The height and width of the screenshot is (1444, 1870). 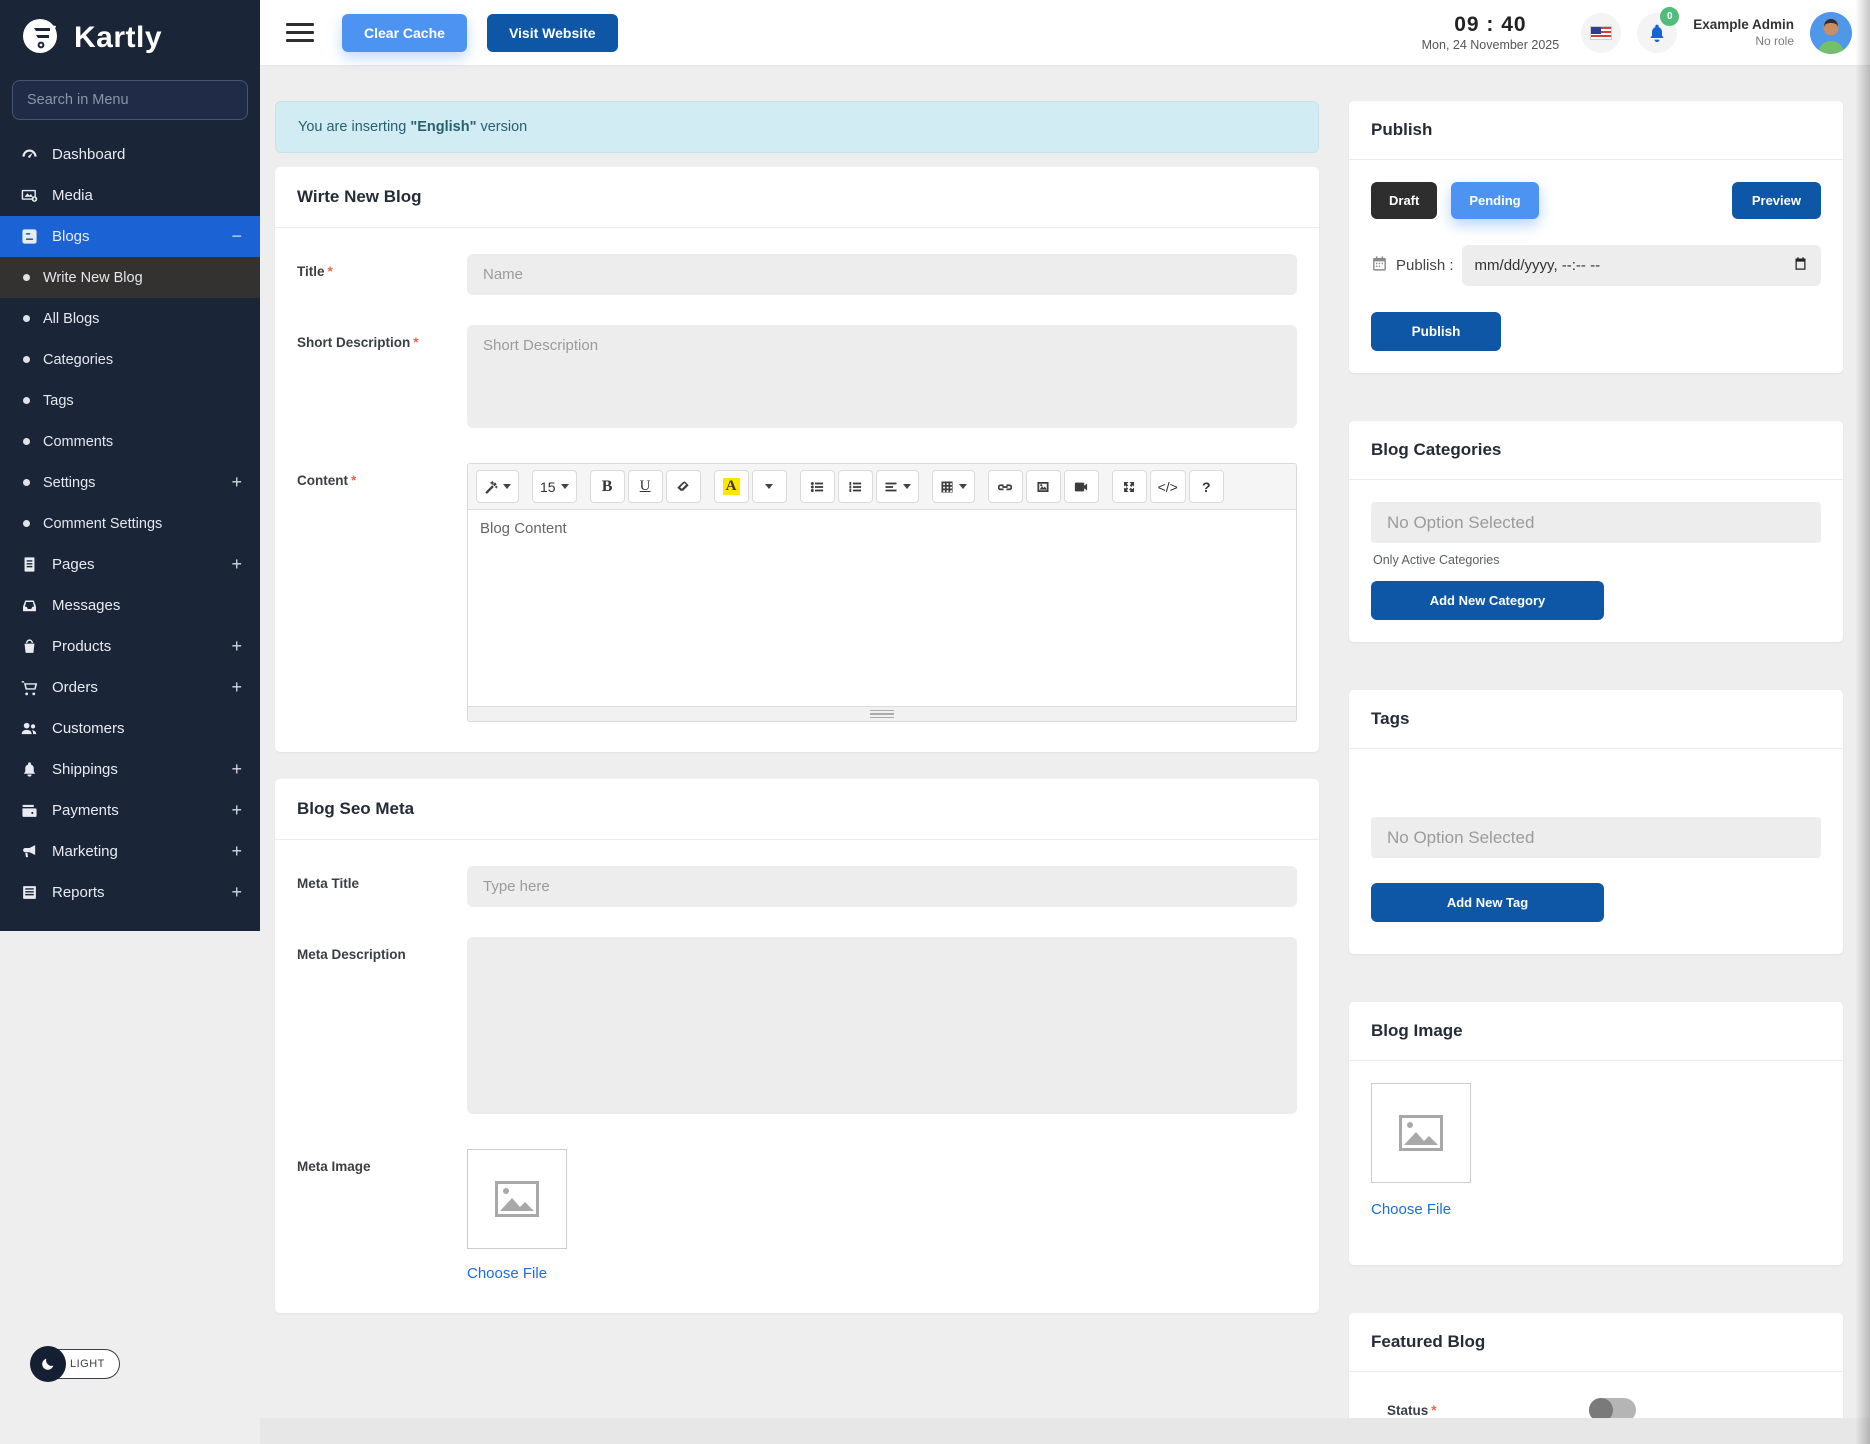 I want to click on blog-image-choose-file-link: Choose File, so click(x=1411, y=1209).